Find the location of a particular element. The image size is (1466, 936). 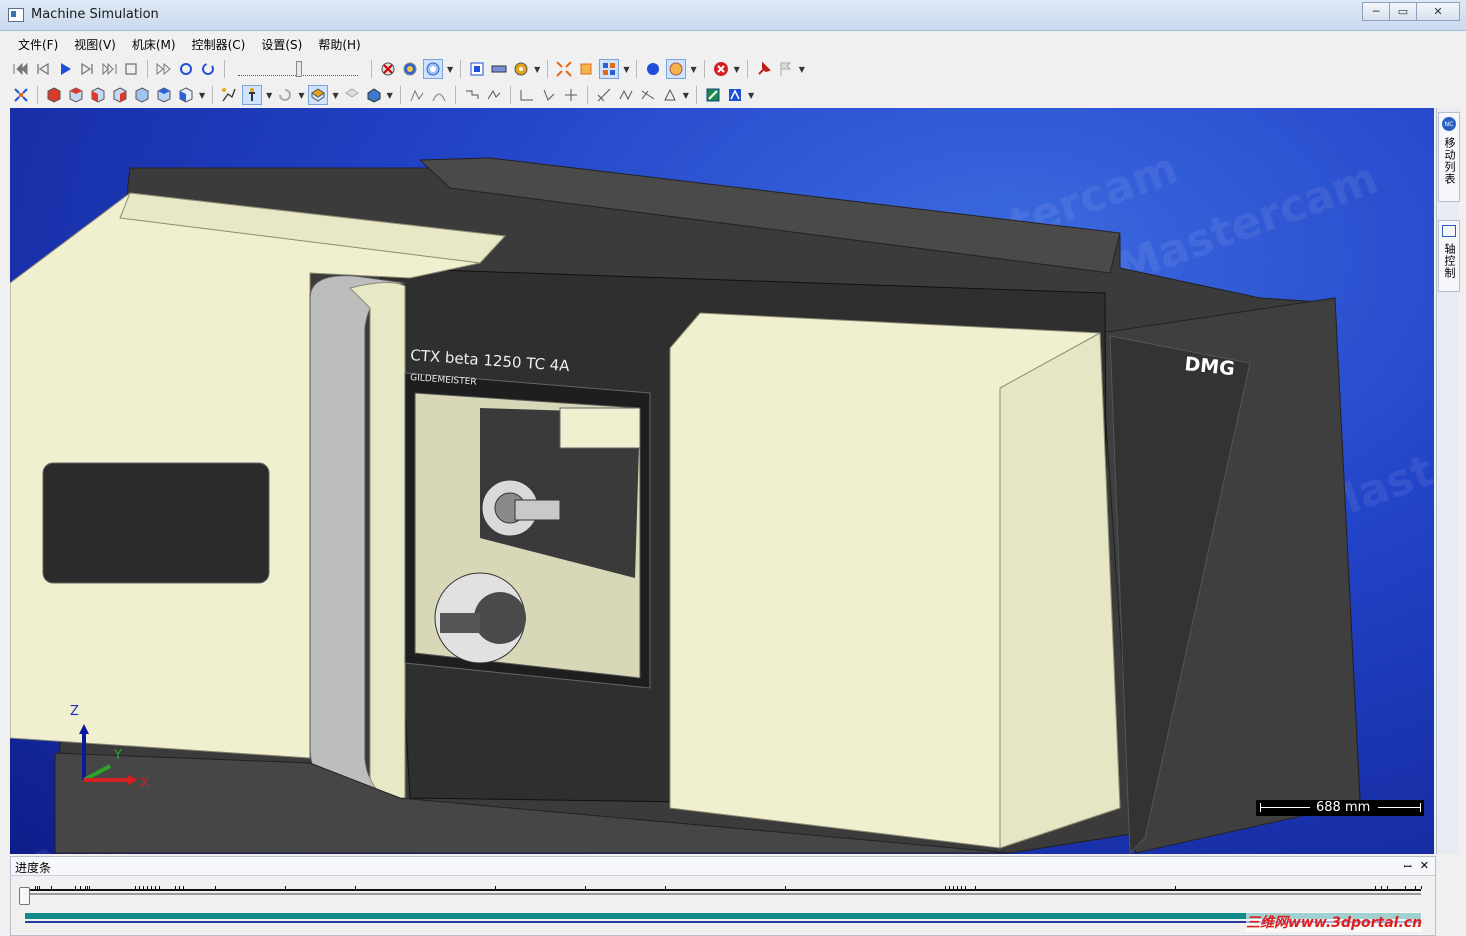

cube-red3-icon is located at coordinates (98, 95).